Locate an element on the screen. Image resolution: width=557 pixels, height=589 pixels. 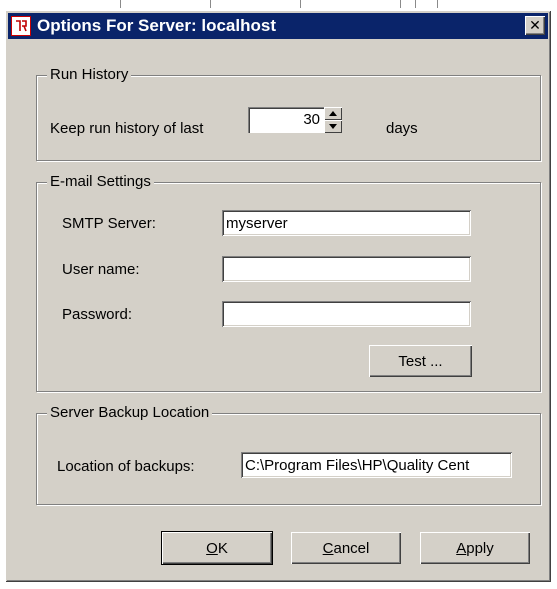
spin-up-button is located at coordinates (333, 113).